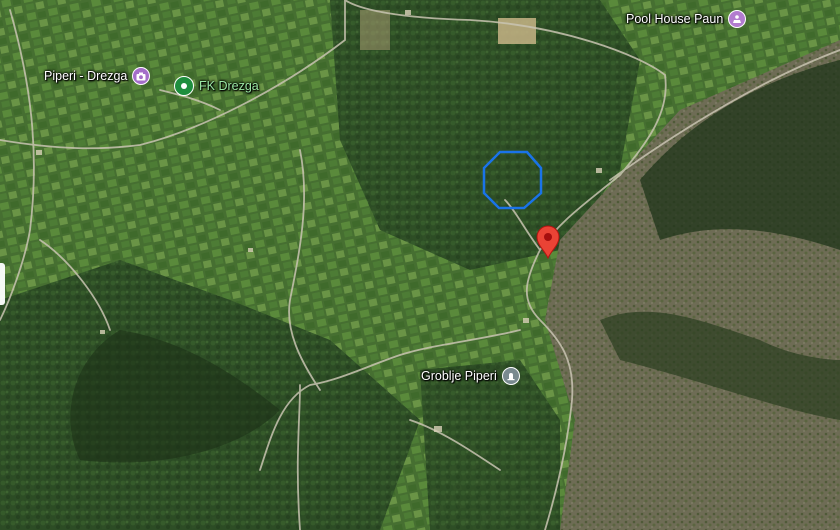 The height and width of the screenshot is (530, 840). Describe the element at coordinates (184, 86) in the screenshot. I see `place-pin-icon` at that location.